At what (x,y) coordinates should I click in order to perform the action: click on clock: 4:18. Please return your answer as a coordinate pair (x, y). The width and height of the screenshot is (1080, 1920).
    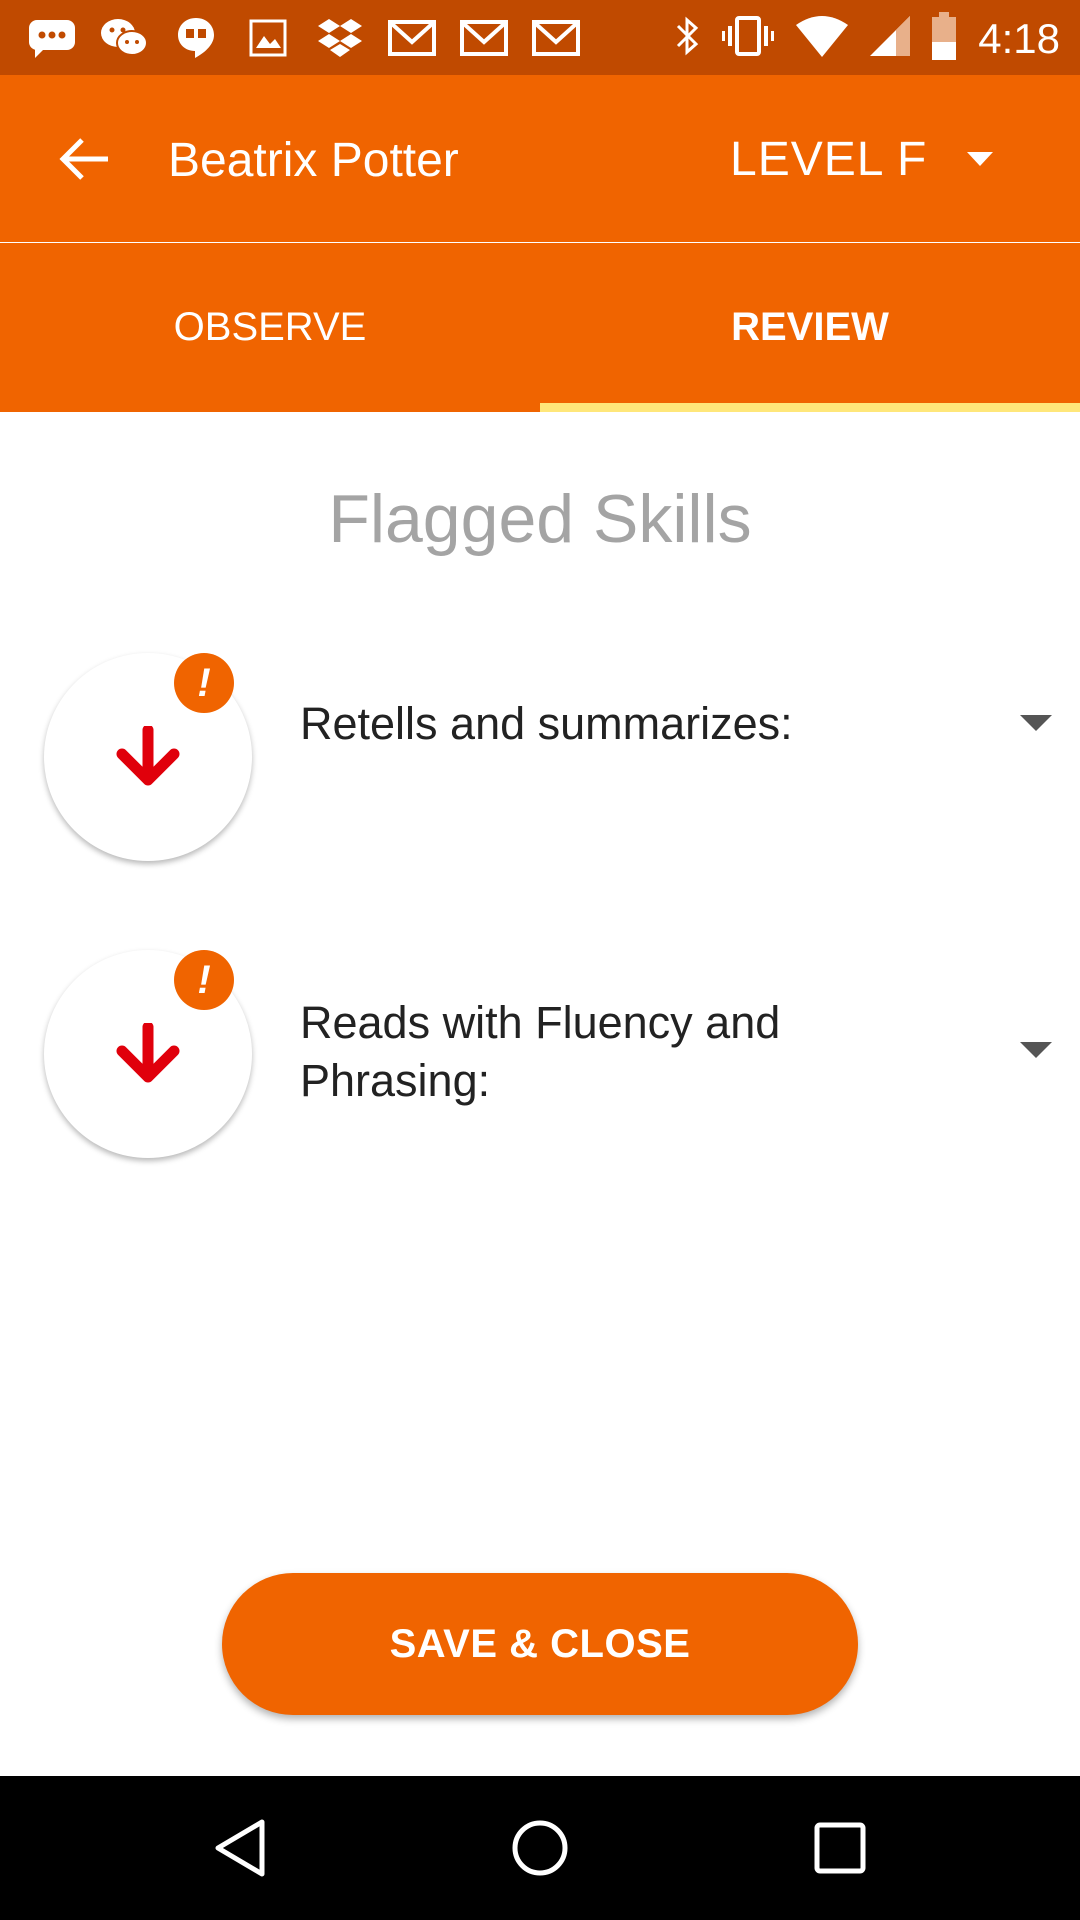
    Looking at the image, I should click on (1019, 38).